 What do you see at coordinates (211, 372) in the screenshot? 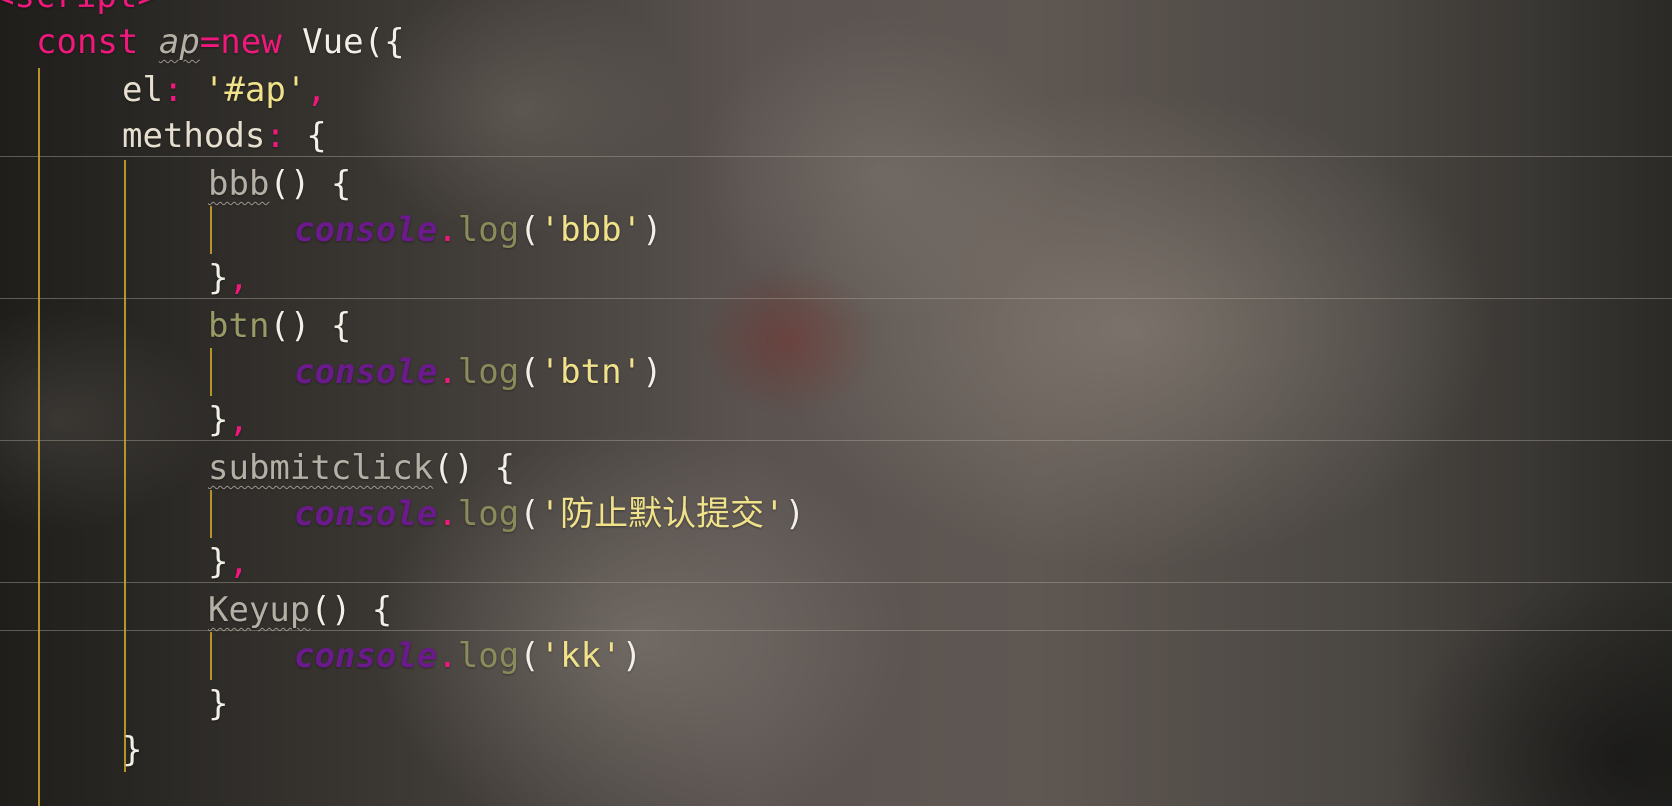
I see `indent-guide-btn` at bounding box center [211, 372].